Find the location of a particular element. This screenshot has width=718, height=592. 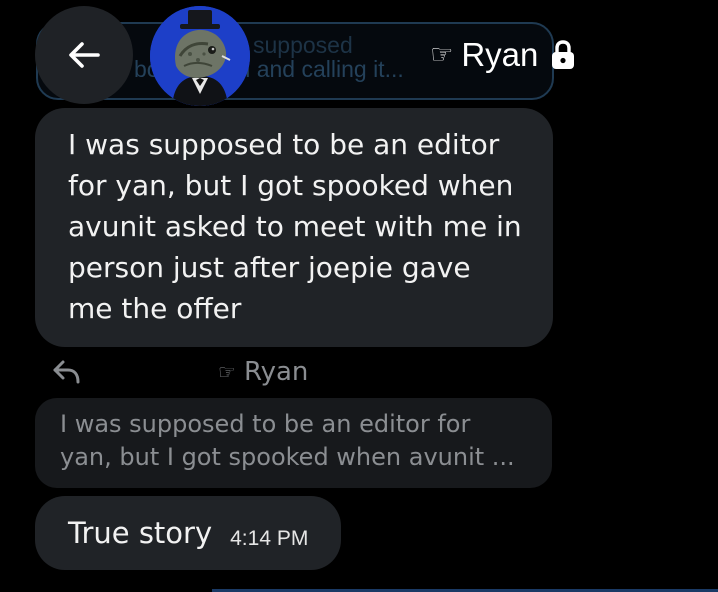

ghost-text-line-1: supposed is located at coordinates (303, 45).